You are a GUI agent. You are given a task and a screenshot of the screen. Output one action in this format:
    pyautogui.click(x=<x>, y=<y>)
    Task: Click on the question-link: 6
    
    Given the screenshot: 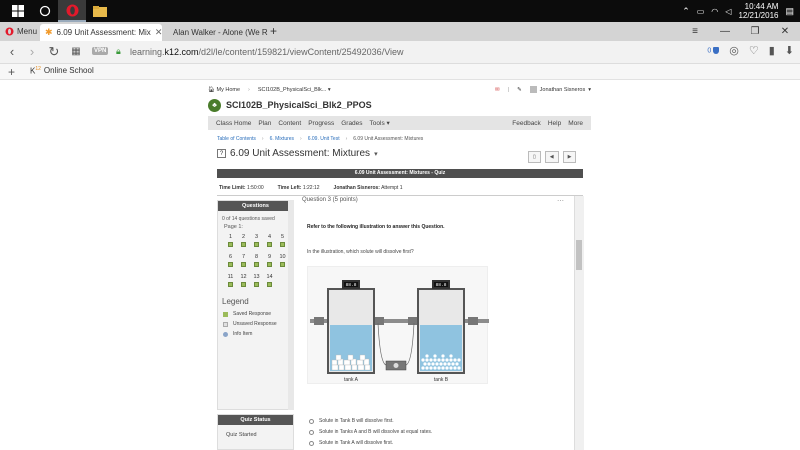 What is the action you would take?
    pyautogui.click(x=230, y=260)
    